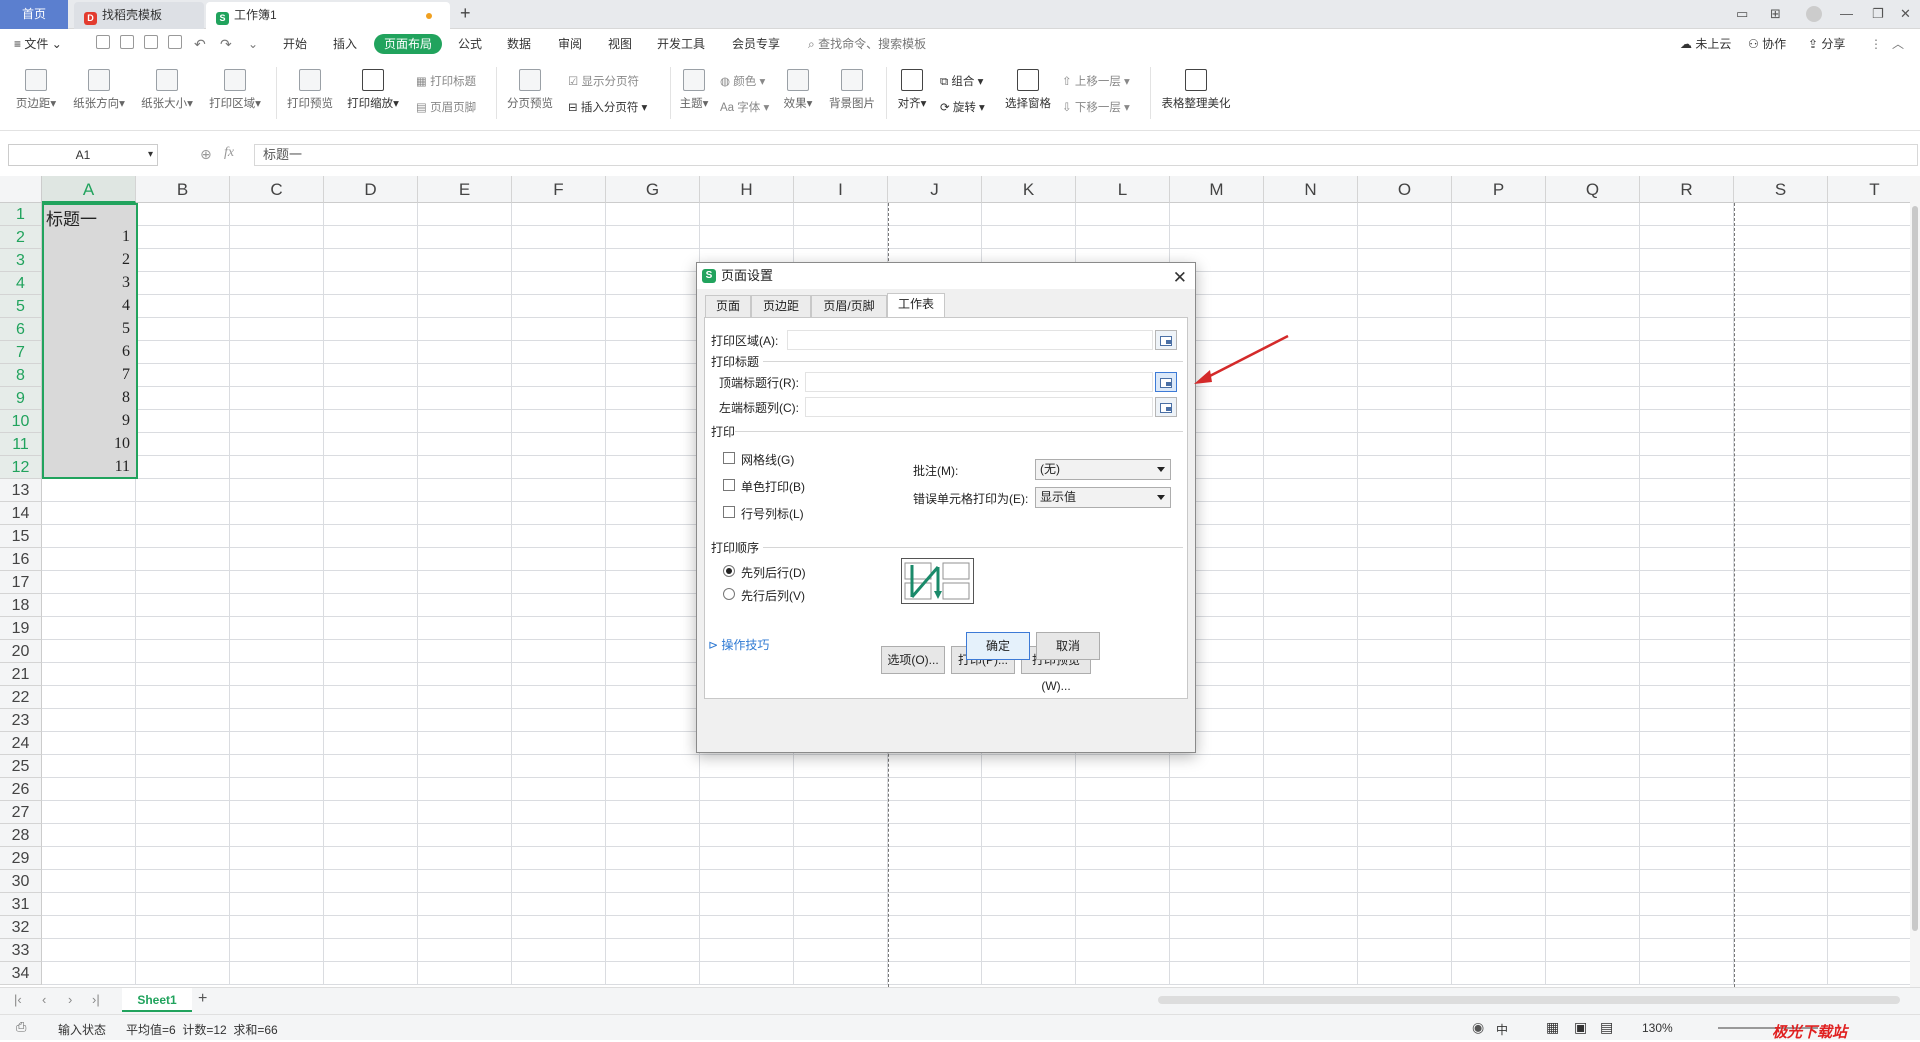 The width and height of the screenshot is (1920, 1042). What do you see at coordinates (86, 329) in the screenshot?
I see `cell-a6: 5` at bounding box center [86, 329].